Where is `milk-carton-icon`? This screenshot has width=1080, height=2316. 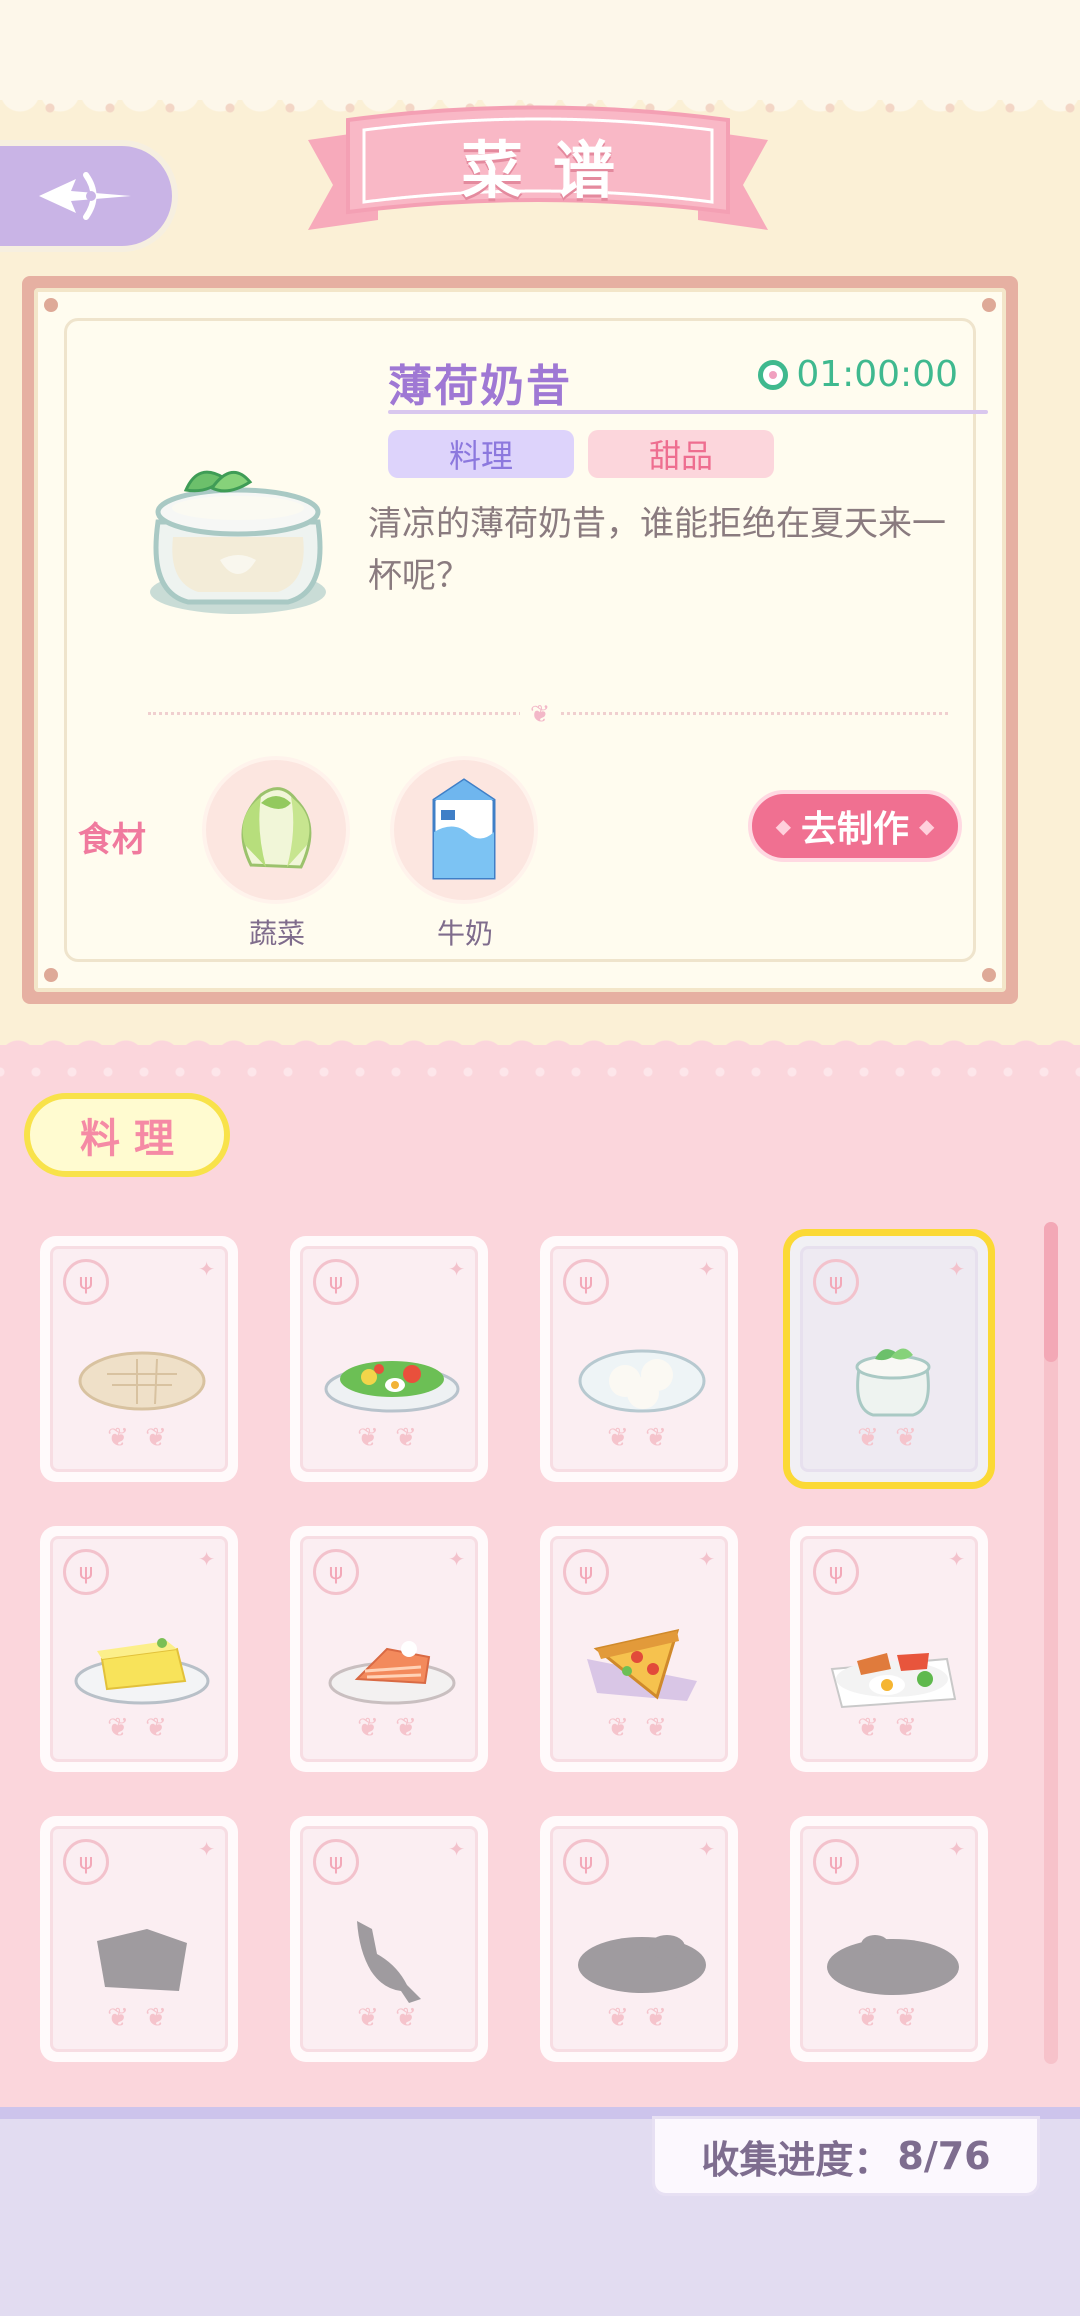
milk-carton-icon is located at coordinates (464, 829).